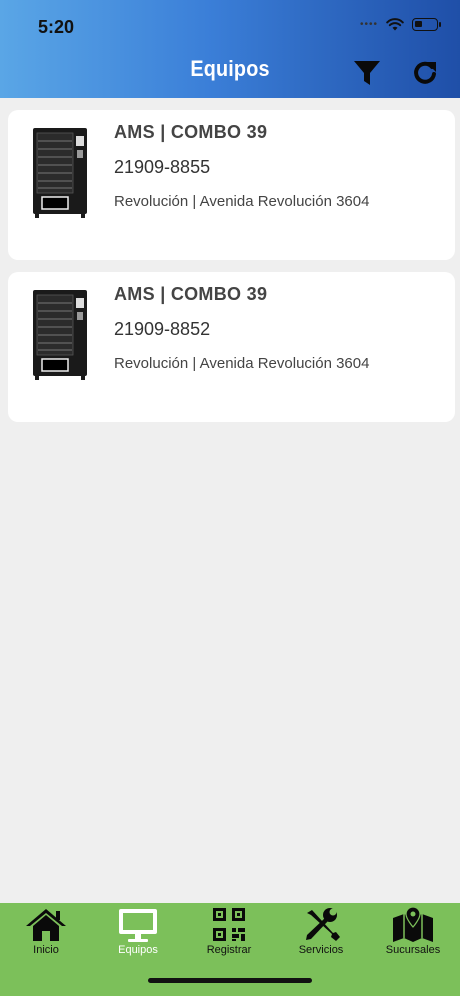  I want to click on tab-label: Servicios, so click(321, 950).